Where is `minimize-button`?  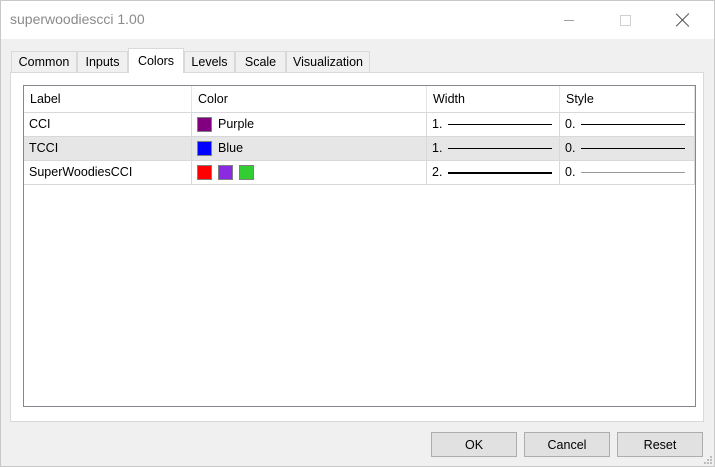 minimize-button is located at coordinates (569, 20).